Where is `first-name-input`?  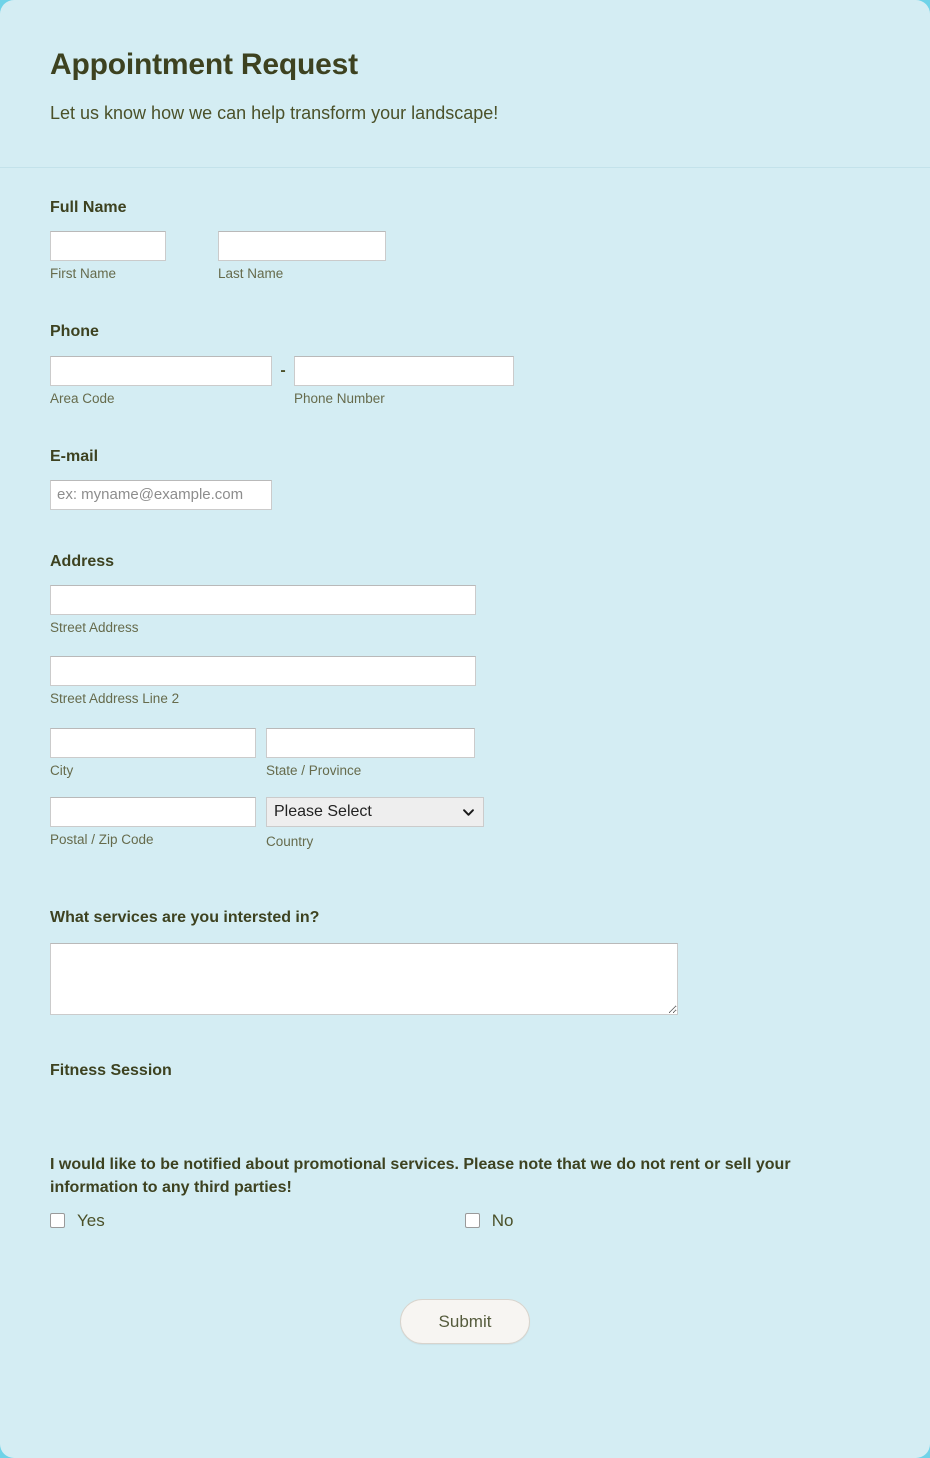 first-name-input is located at coordinates (108, 246).